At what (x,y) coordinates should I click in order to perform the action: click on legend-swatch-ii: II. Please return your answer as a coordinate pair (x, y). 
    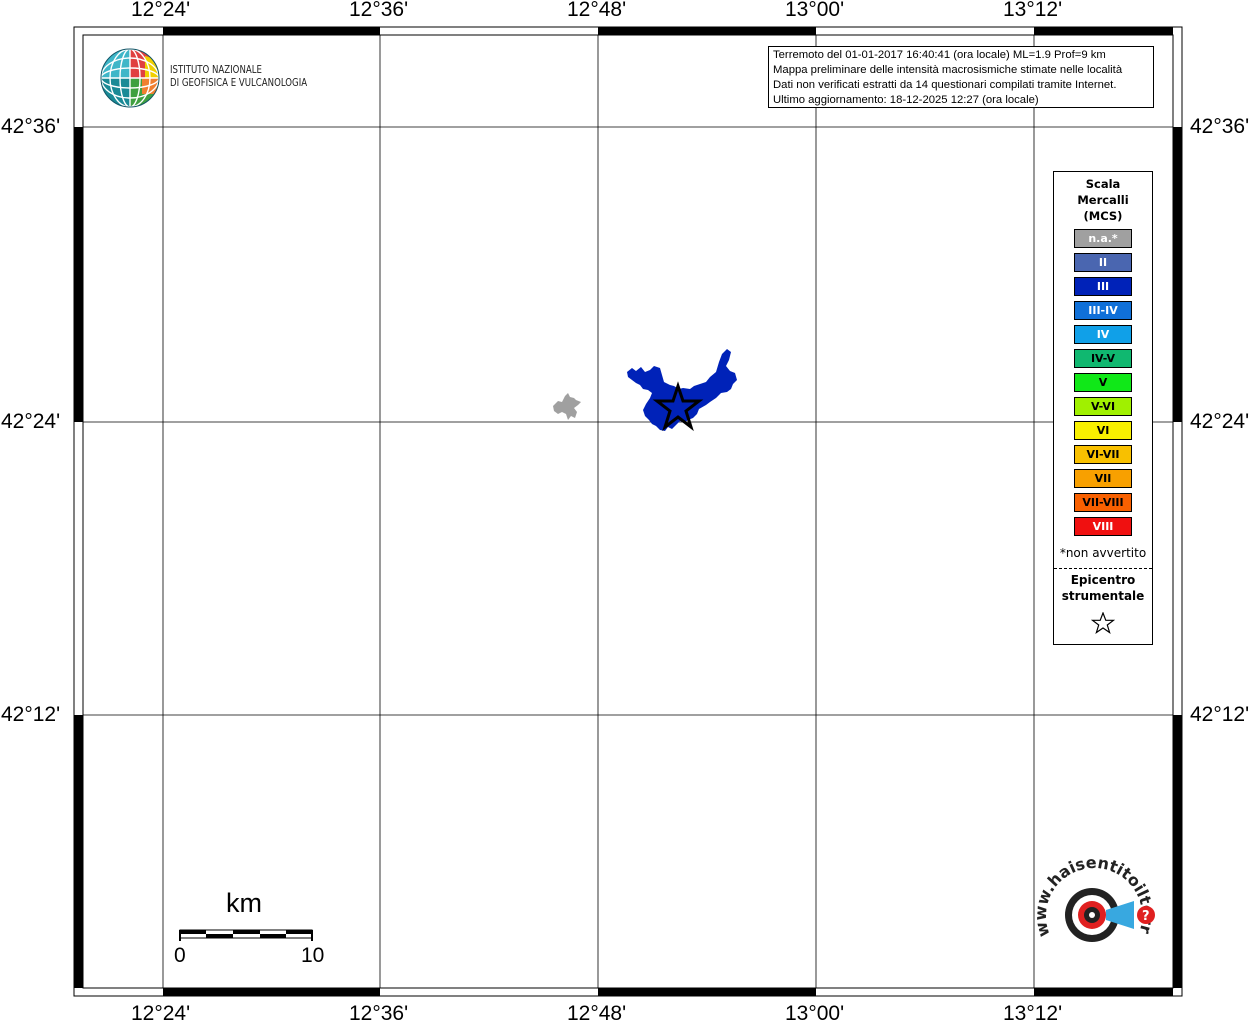
    Looking at the image, I should click on (1103, 262).